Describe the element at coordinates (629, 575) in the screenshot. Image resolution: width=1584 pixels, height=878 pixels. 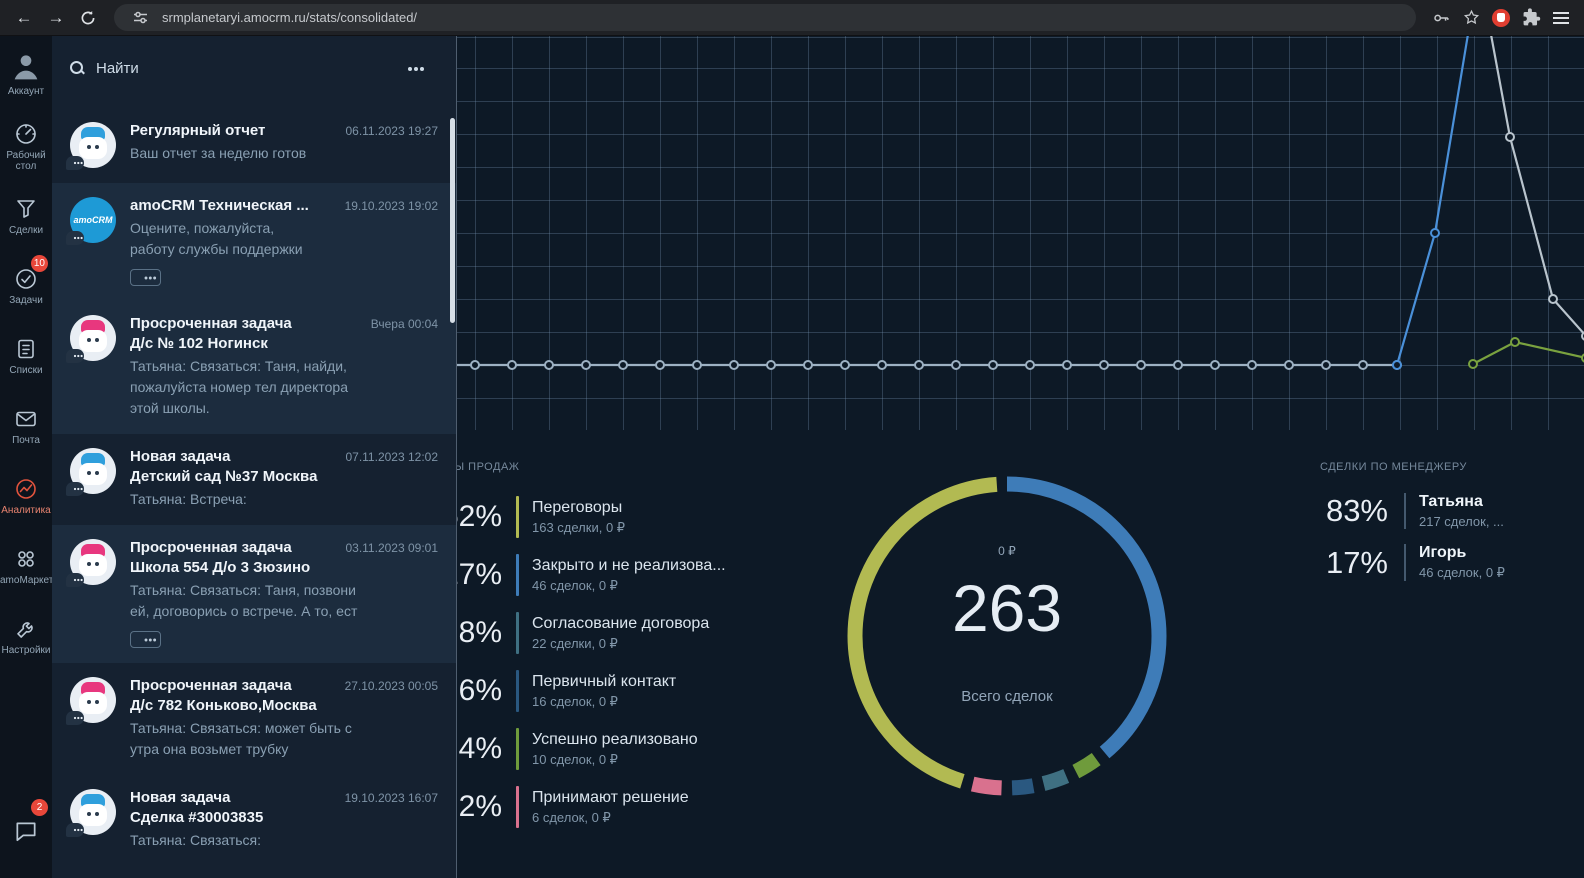
I see `stage-info: Закрыто и не реализова... 46 сделок, 0 ₽` at that location.